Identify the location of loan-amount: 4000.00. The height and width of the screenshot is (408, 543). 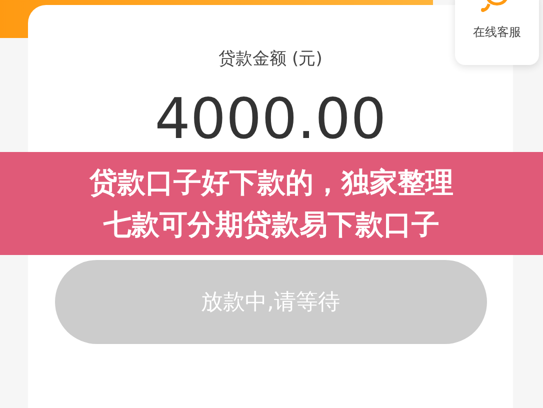
(270, 120).